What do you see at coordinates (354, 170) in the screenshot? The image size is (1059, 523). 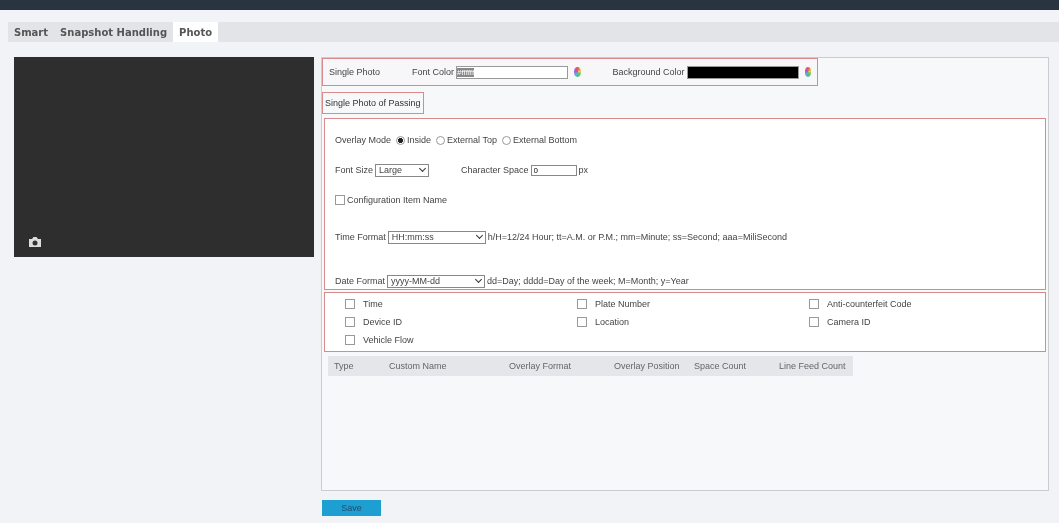 I see `font-size-label: Font Size` at bounding box center [354, 170].